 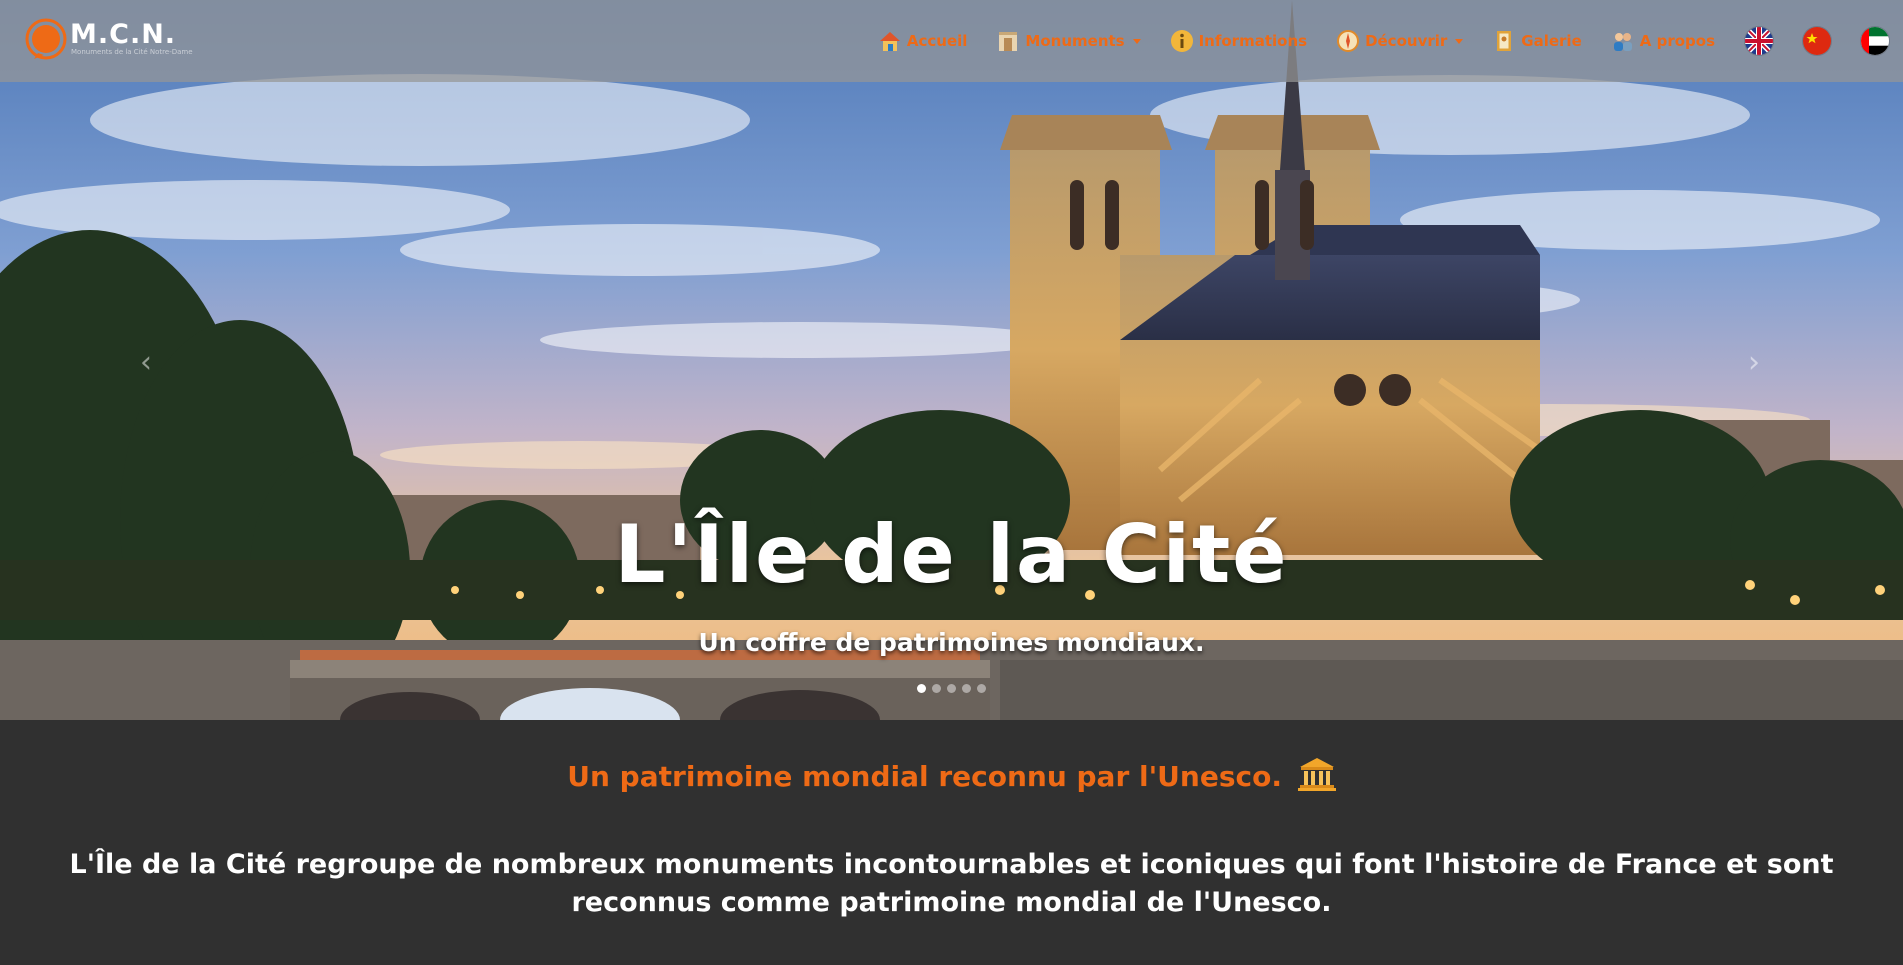 What do you see at coordinates (1622, 42) in the screenshot?
I see `people-icon` at bounding box center [1622, 42].